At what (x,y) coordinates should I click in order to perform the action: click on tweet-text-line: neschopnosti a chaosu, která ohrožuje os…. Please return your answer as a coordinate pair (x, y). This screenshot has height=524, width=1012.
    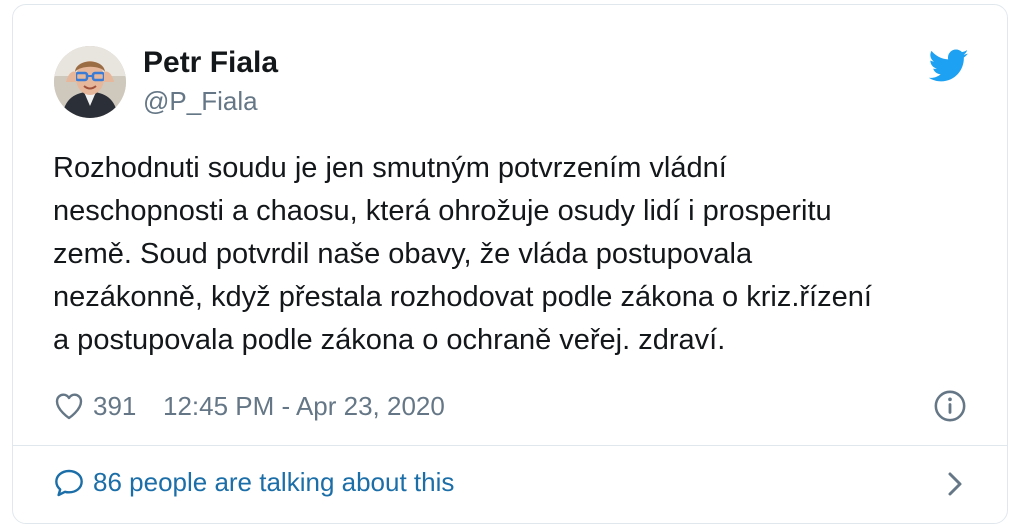
    Looking at the image, I should click on (442, 211).